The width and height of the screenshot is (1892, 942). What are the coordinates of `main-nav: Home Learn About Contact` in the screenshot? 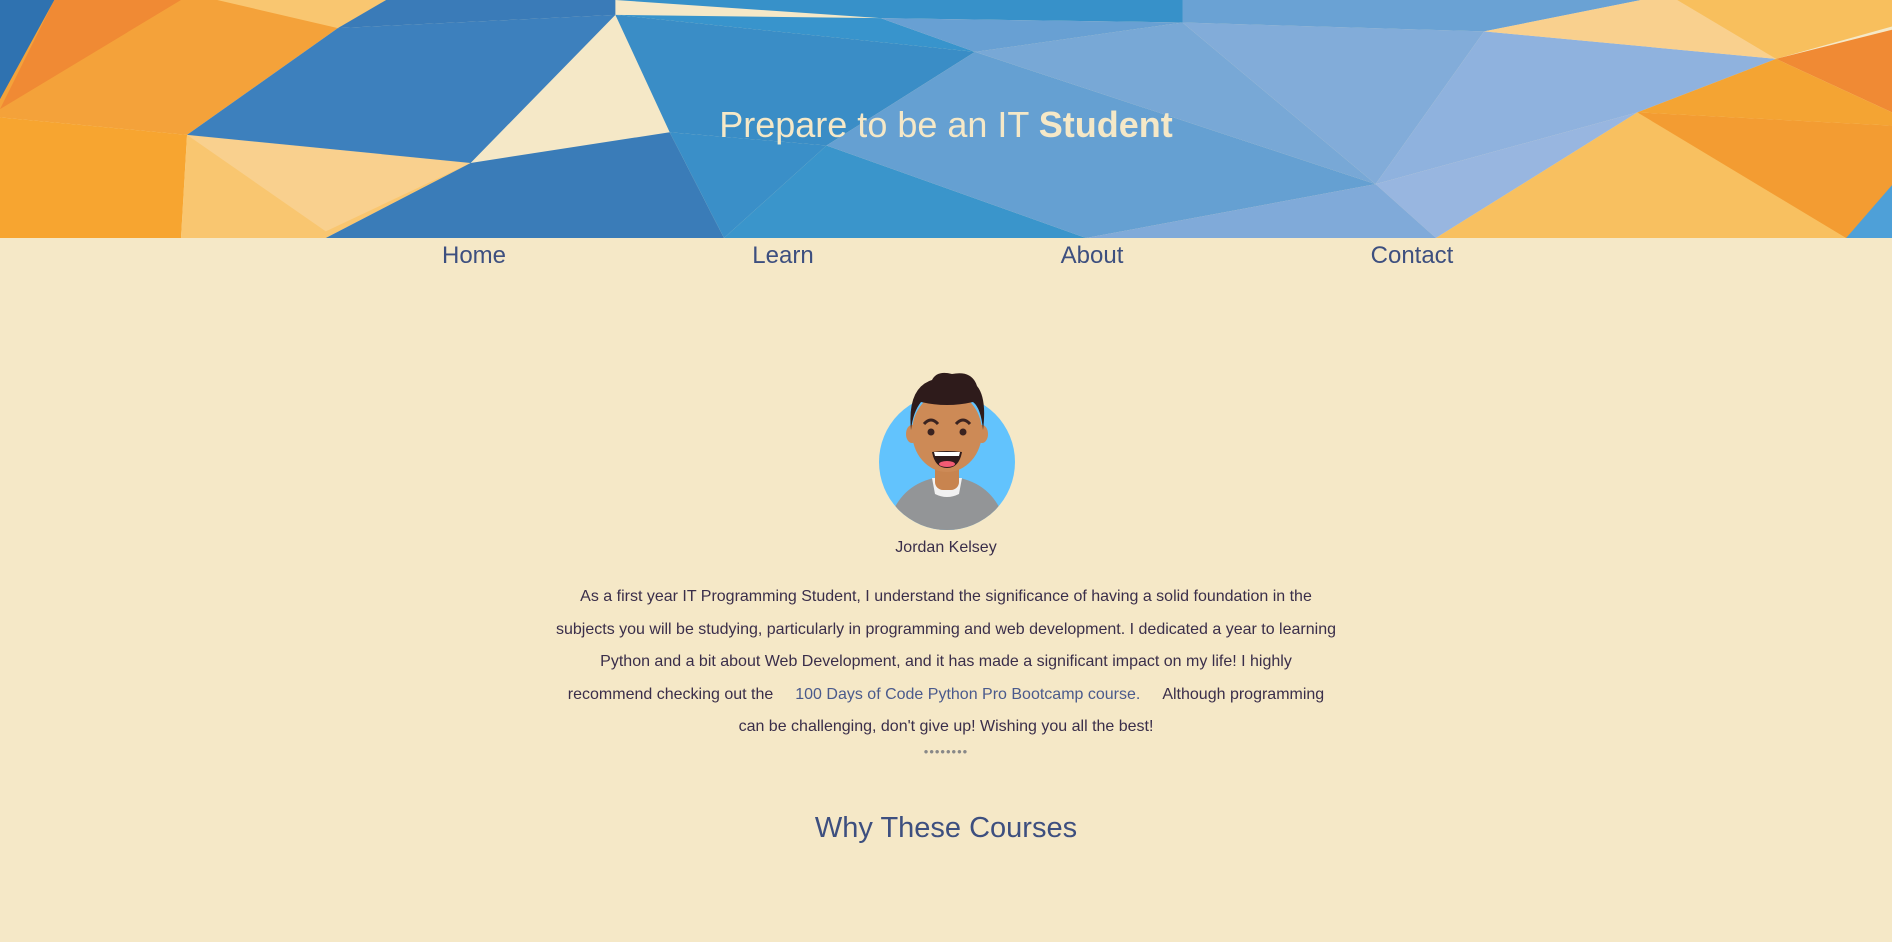 It's located at (946, 257).